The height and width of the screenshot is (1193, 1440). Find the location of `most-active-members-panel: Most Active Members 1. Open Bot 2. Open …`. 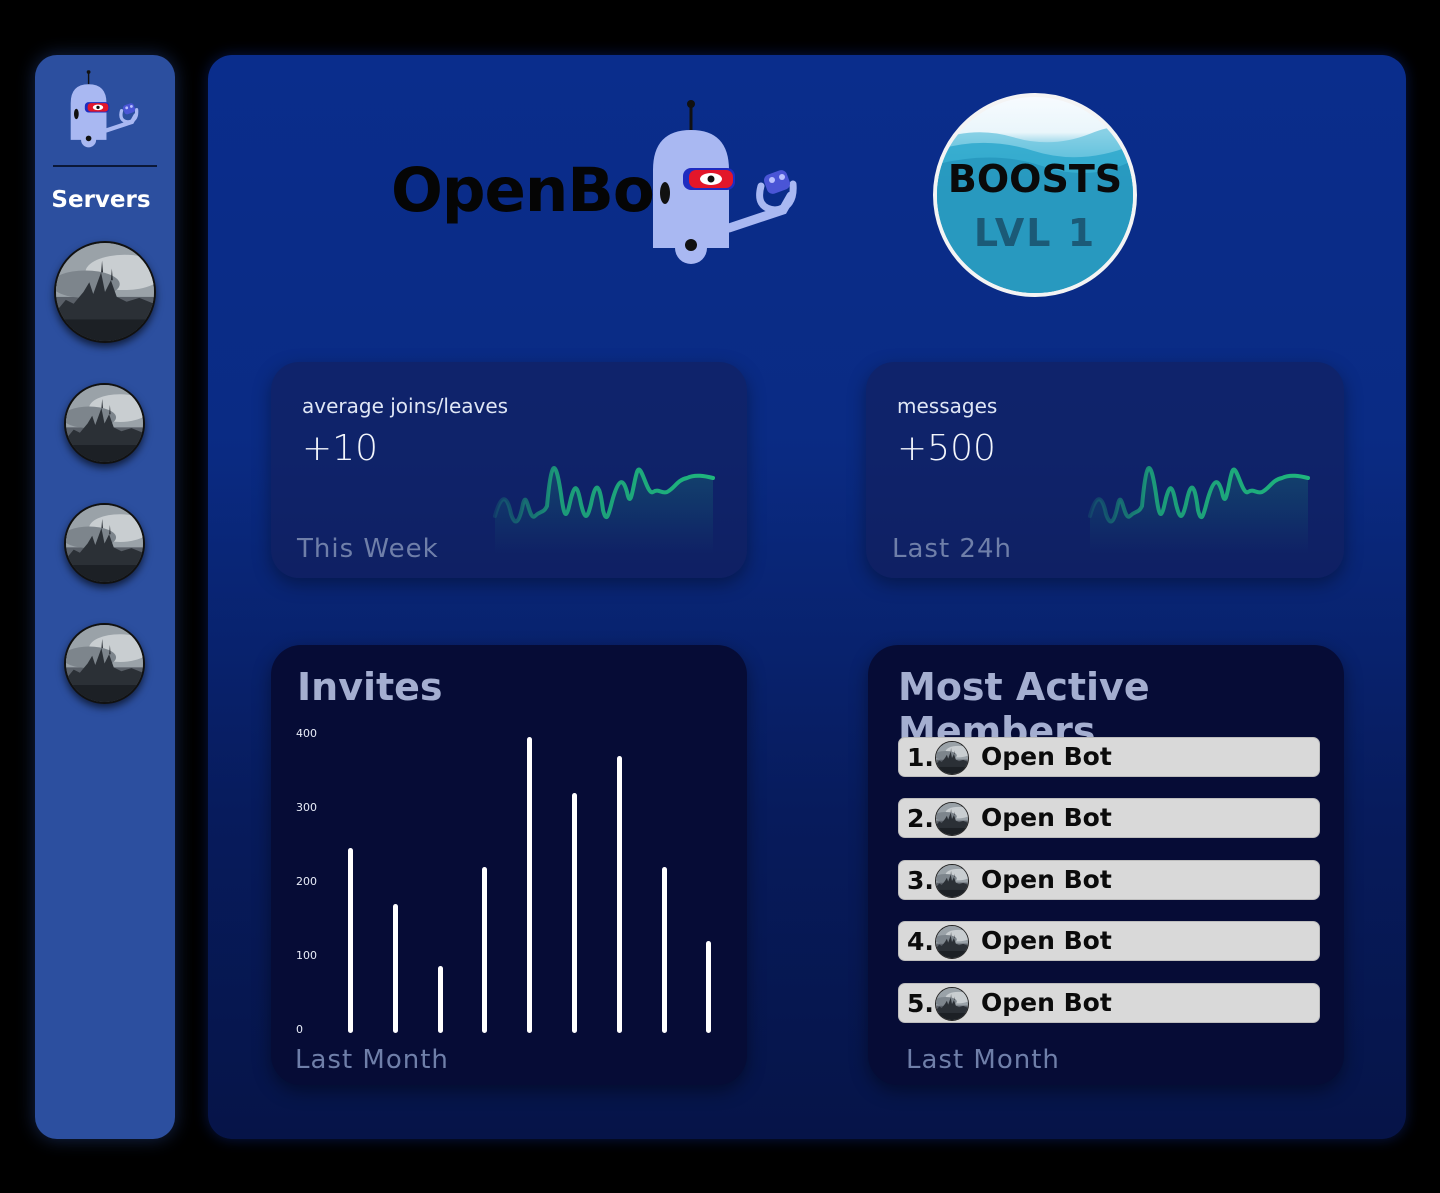

most-active-members-panel: Most Active Members 1. Open Bot 2. Open … is located at coordinates (1106, 865).